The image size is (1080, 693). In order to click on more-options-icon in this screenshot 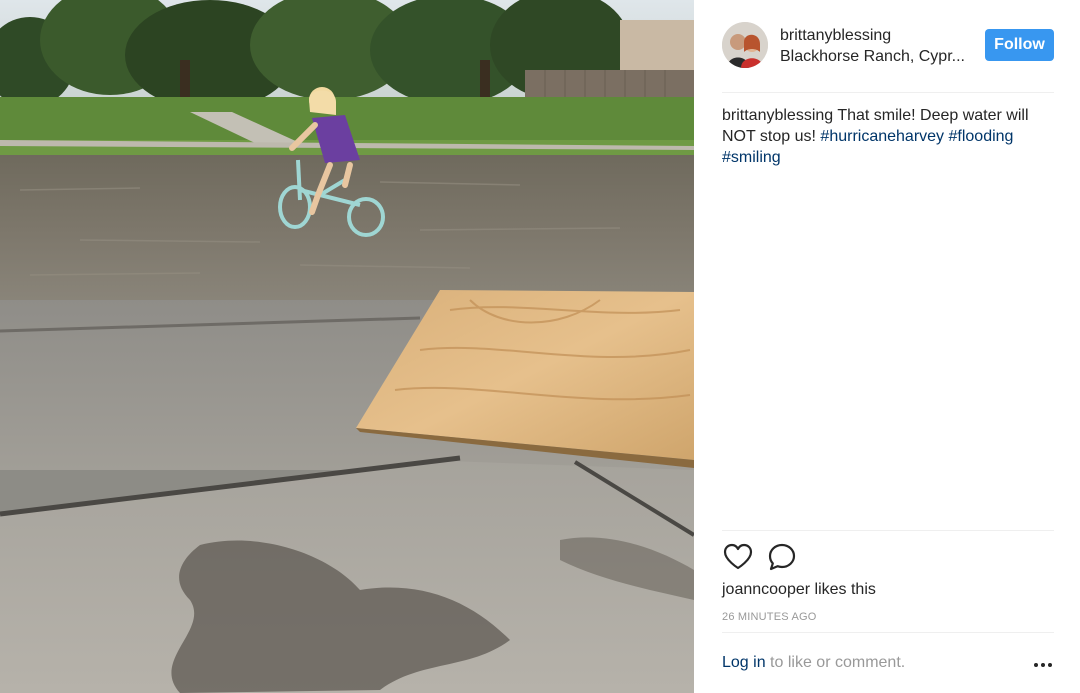, I will do `click(1043, 665)`.